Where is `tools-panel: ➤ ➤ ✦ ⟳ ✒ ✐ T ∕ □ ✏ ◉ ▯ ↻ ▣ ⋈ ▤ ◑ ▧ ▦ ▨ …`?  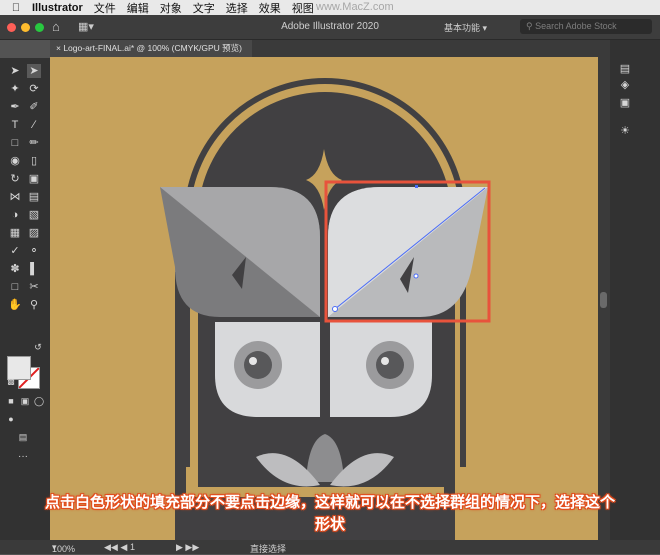 tools-panel: ➤ ➤ ✦ ⟳ ✒ ✐ T ∕ □ ✏ ◉ ▯ ↻ ▣ ⋈ ▤ ◑ ▧ ▦ ▨ … is located at coordinates (25, 299).